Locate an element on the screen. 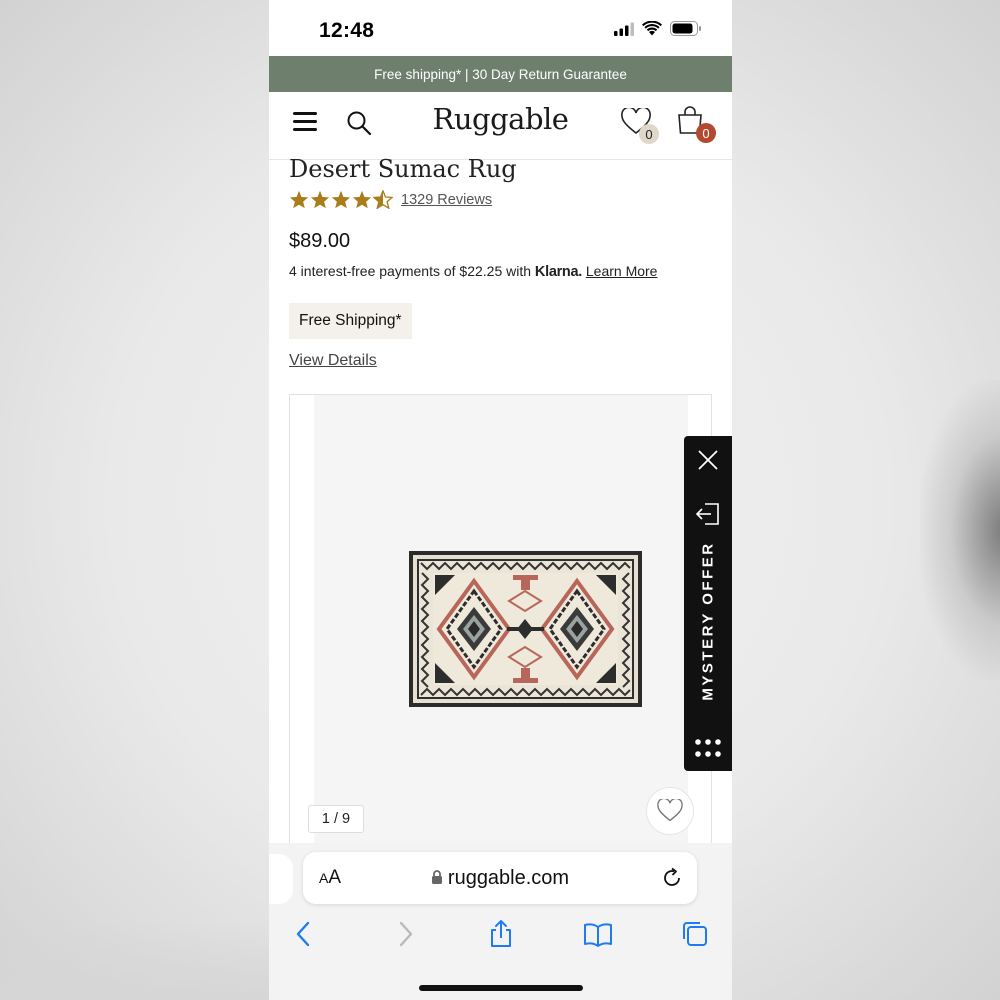 The image size is (1000, 1000). free-shipping-badge: Free Shipping* is located at coordinates (350, 321).